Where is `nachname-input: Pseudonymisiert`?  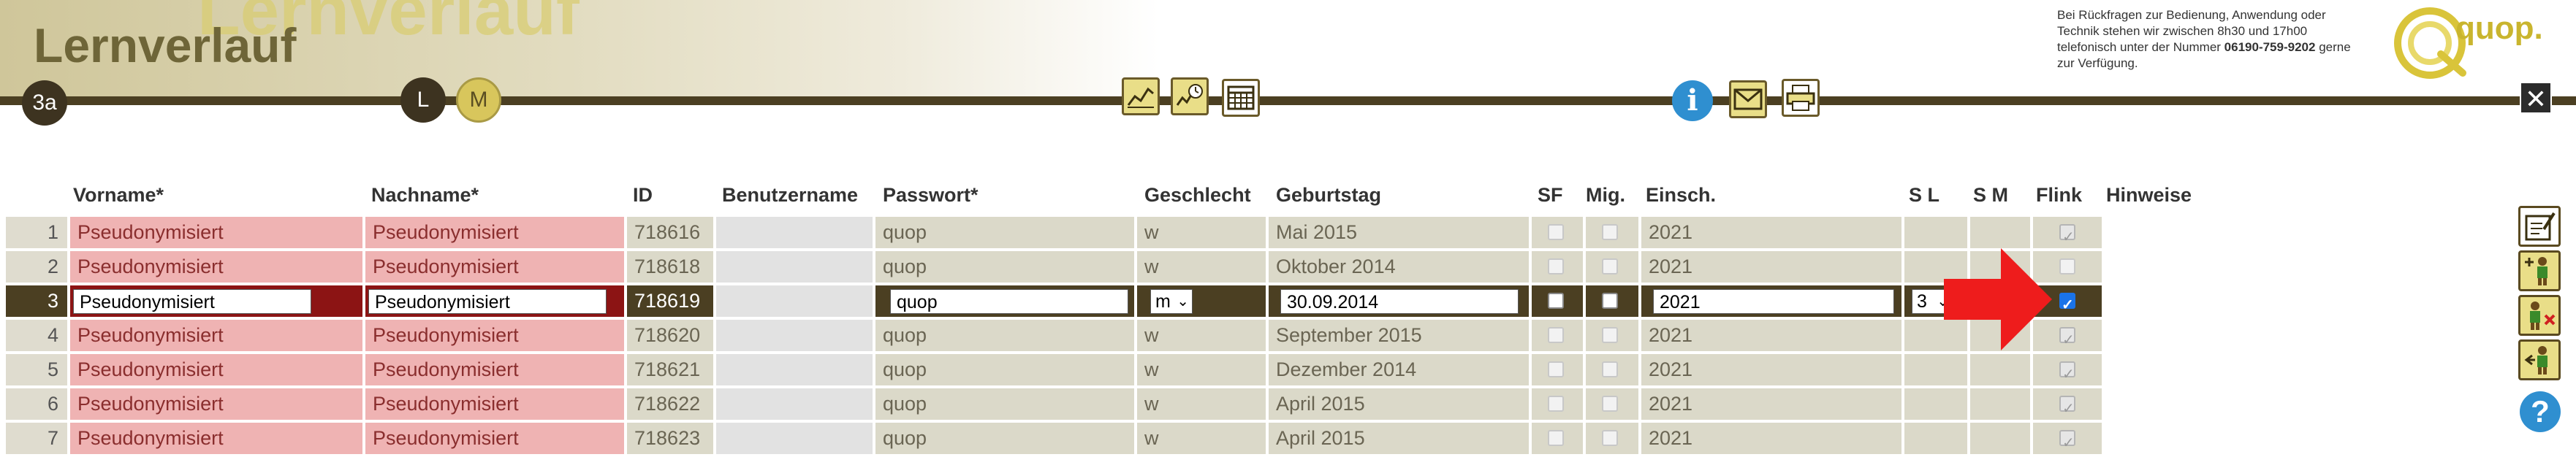
nachname-input: Pseudonymisiert is located at coordinates (488, 301).